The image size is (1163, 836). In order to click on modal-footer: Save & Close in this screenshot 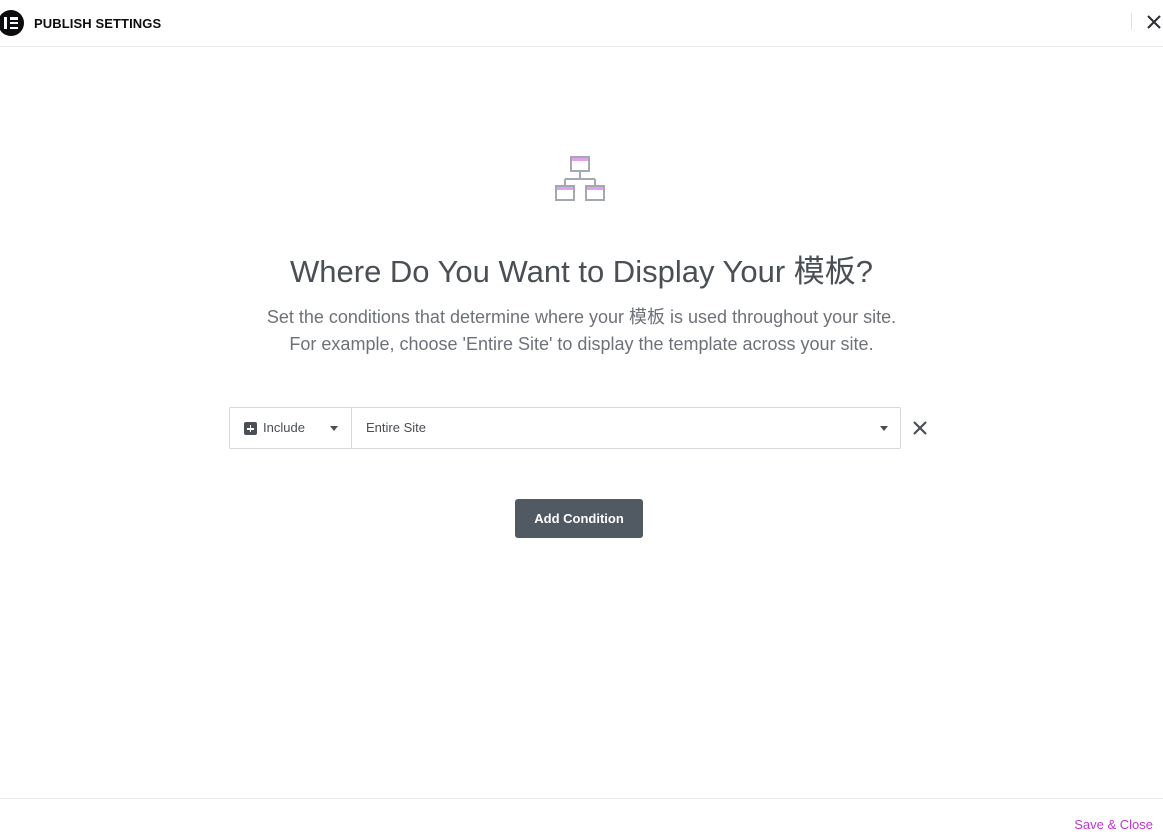, I will do `click(581, 817)`.